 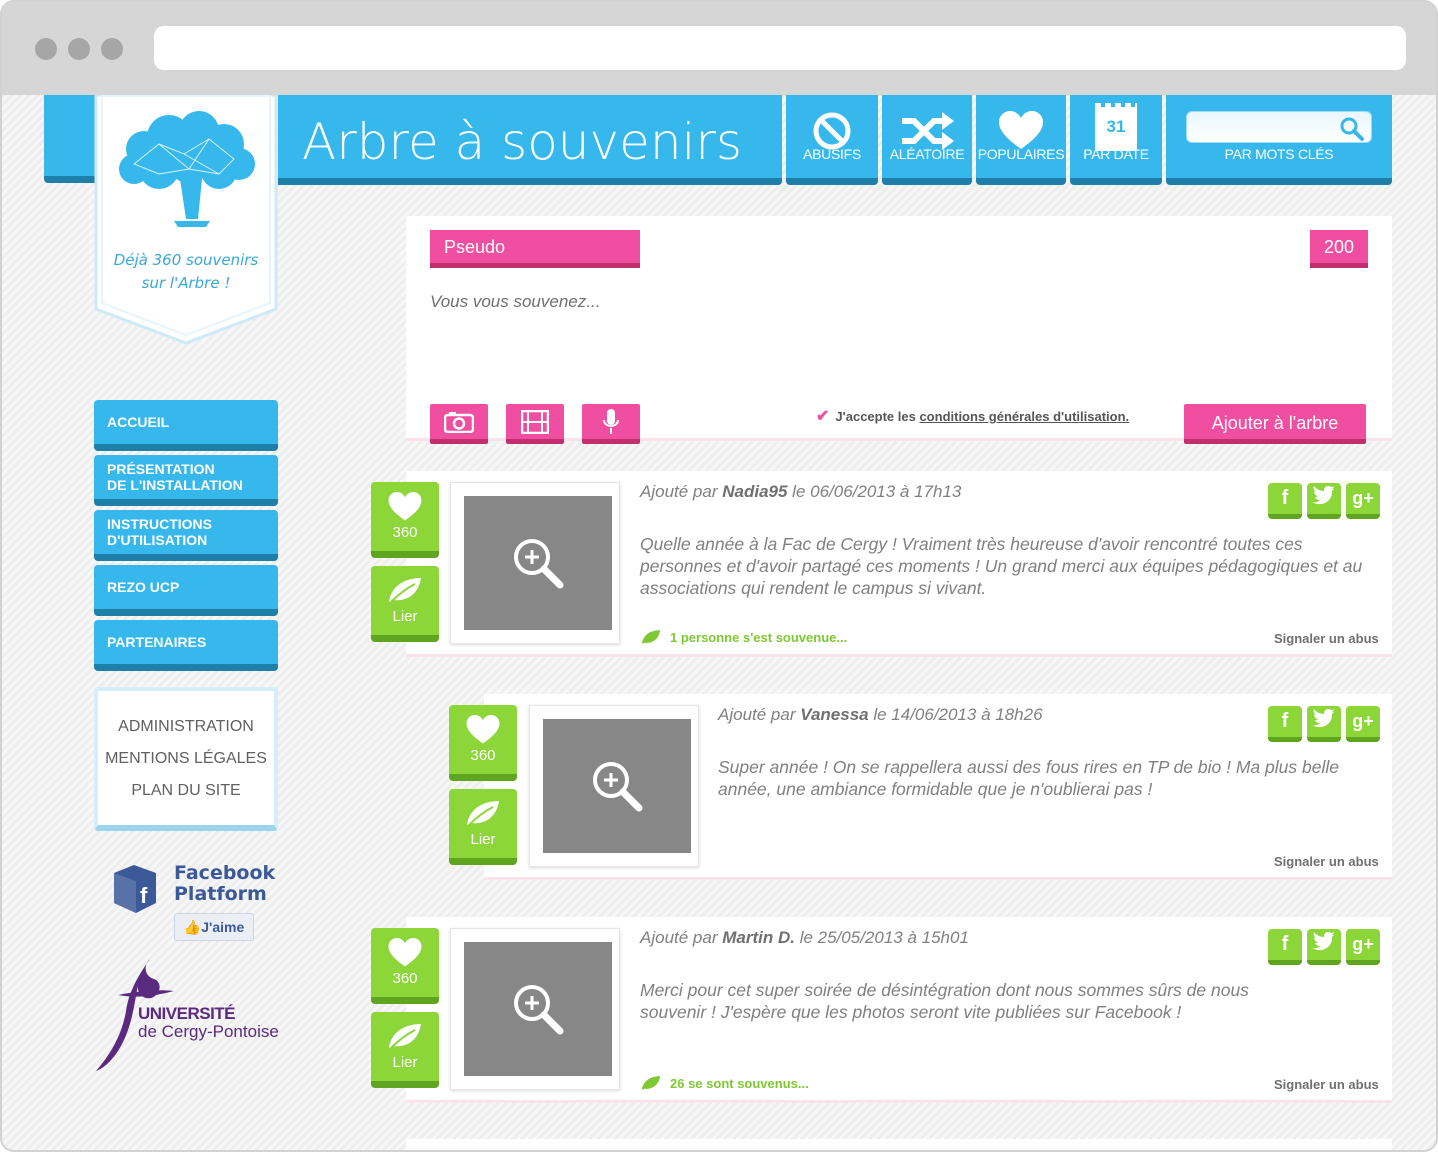 I want to click on memory-counter: Déjà 360 souvenirs sur l'Arbre !, so click(x=186, y=272).